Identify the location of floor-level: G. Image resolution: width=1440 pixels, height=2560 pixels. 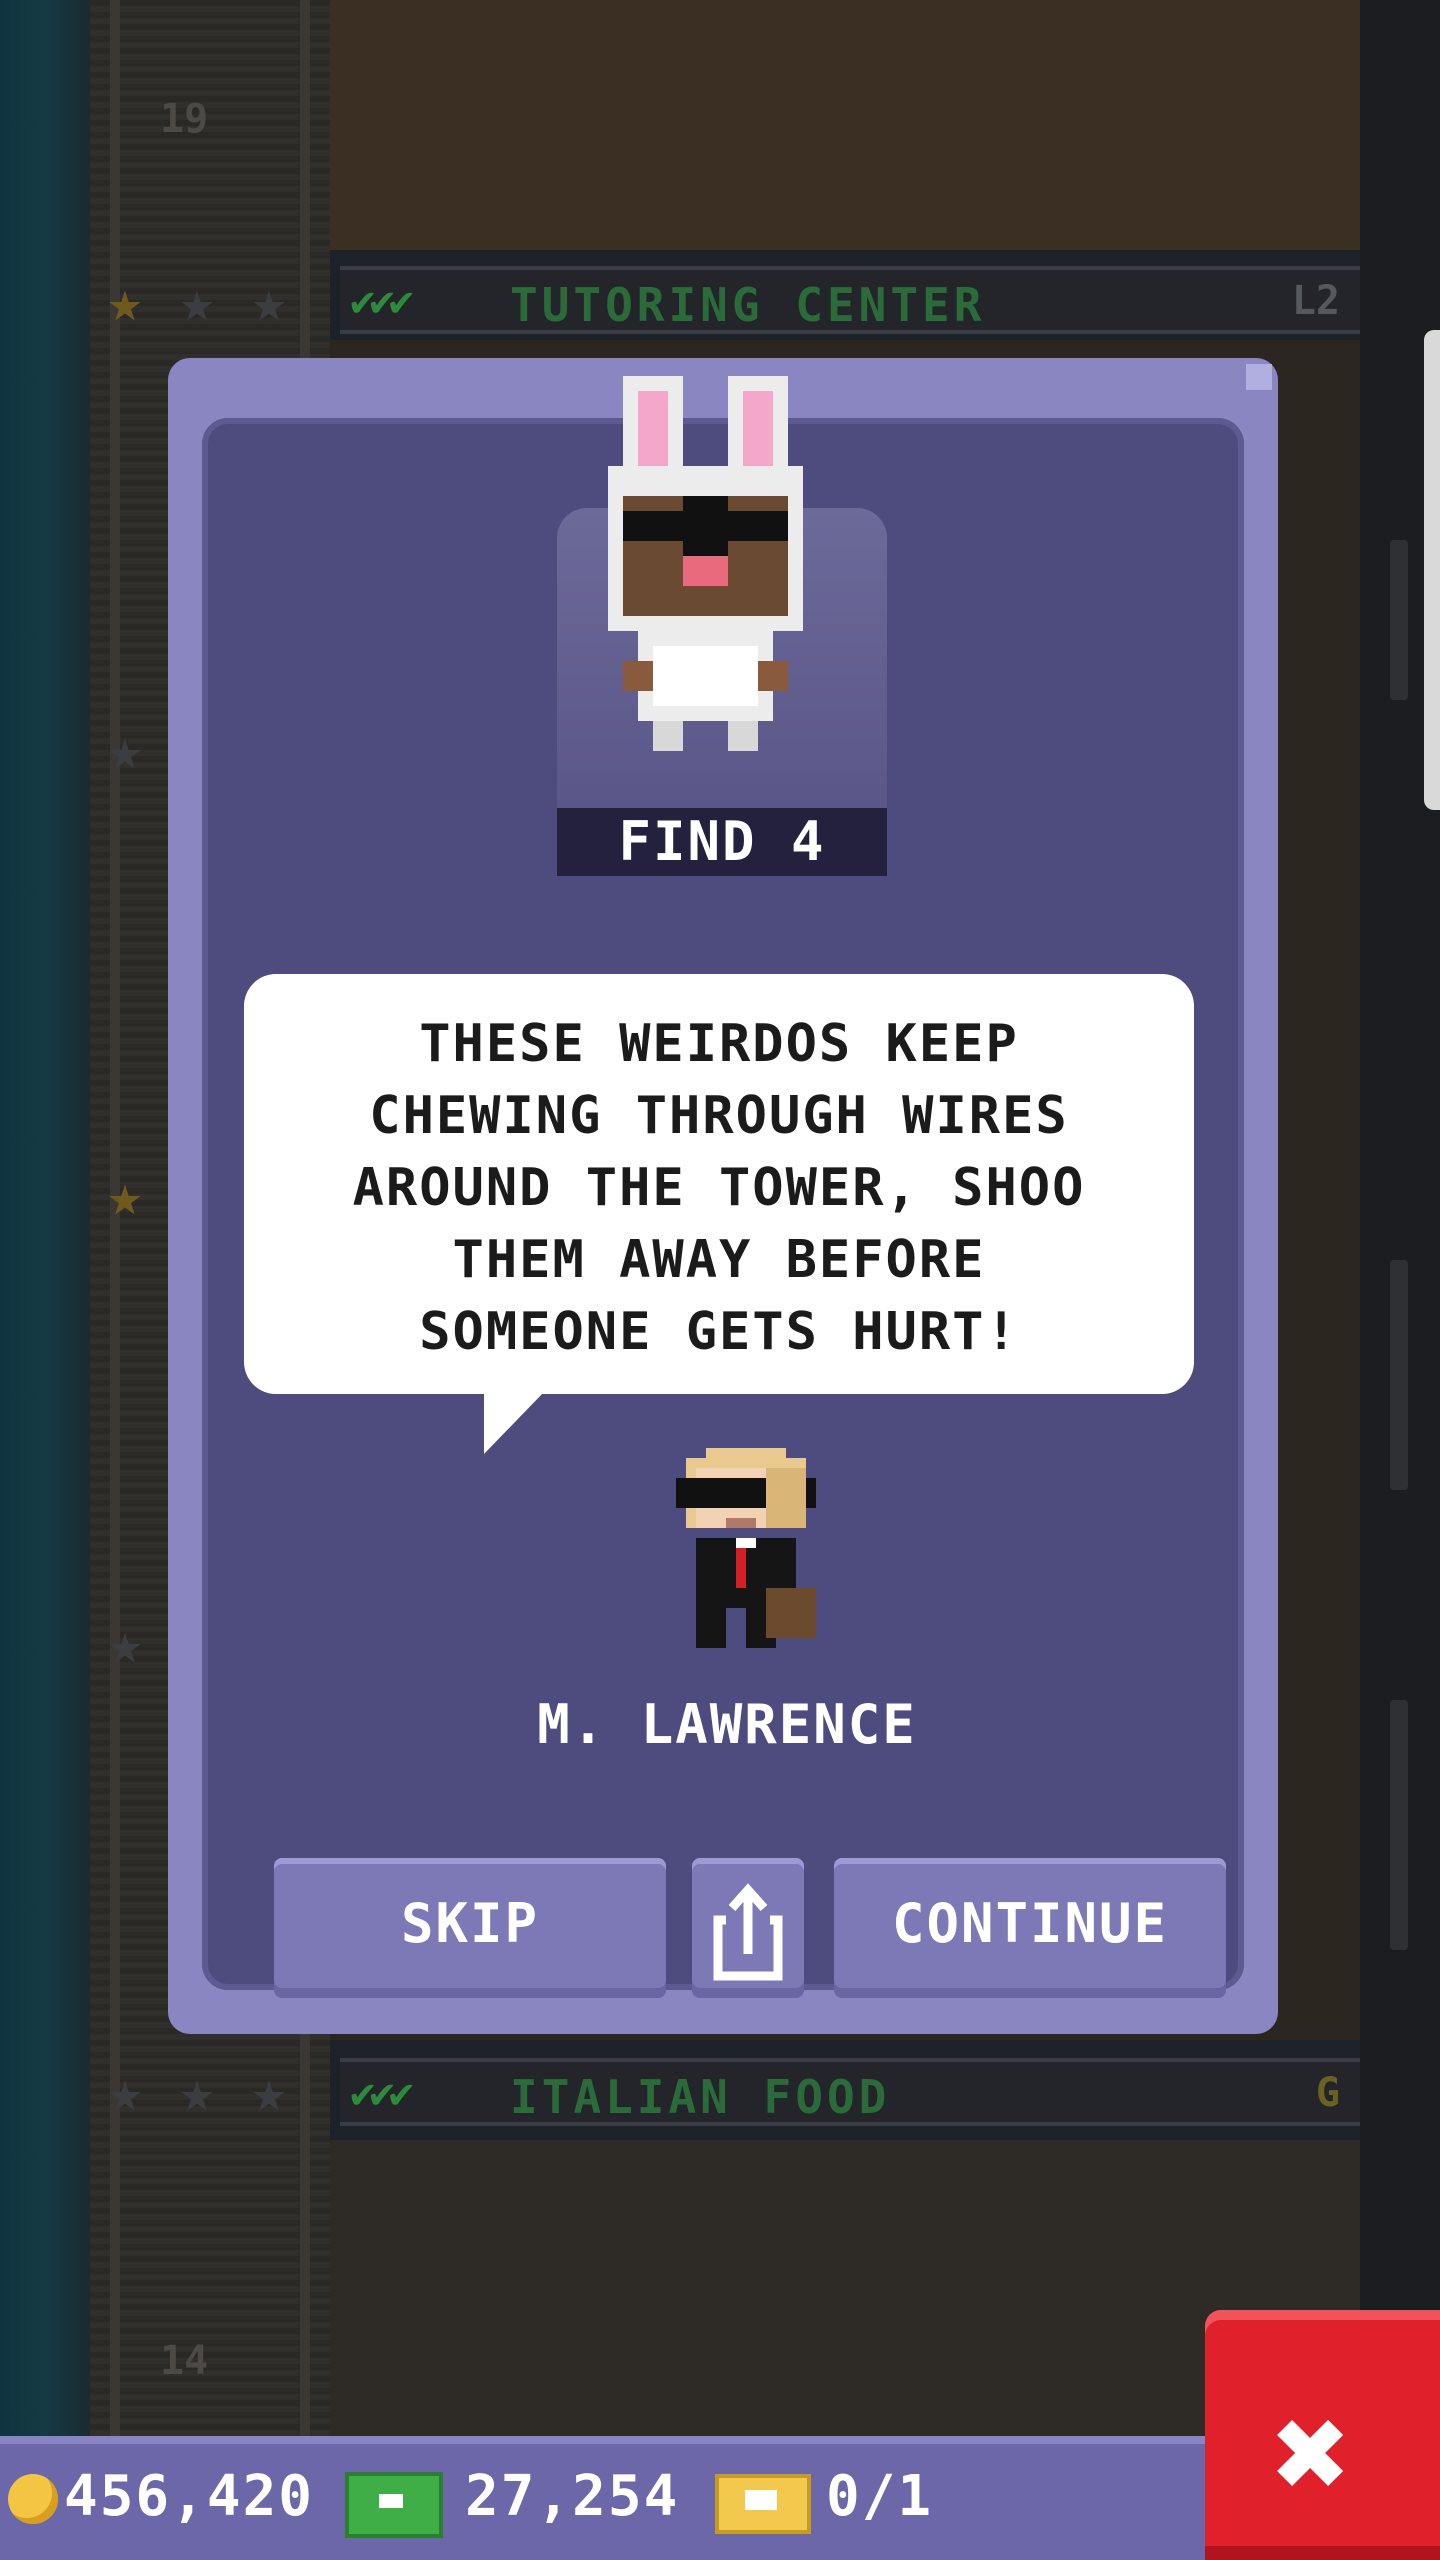
(1327, 2093).